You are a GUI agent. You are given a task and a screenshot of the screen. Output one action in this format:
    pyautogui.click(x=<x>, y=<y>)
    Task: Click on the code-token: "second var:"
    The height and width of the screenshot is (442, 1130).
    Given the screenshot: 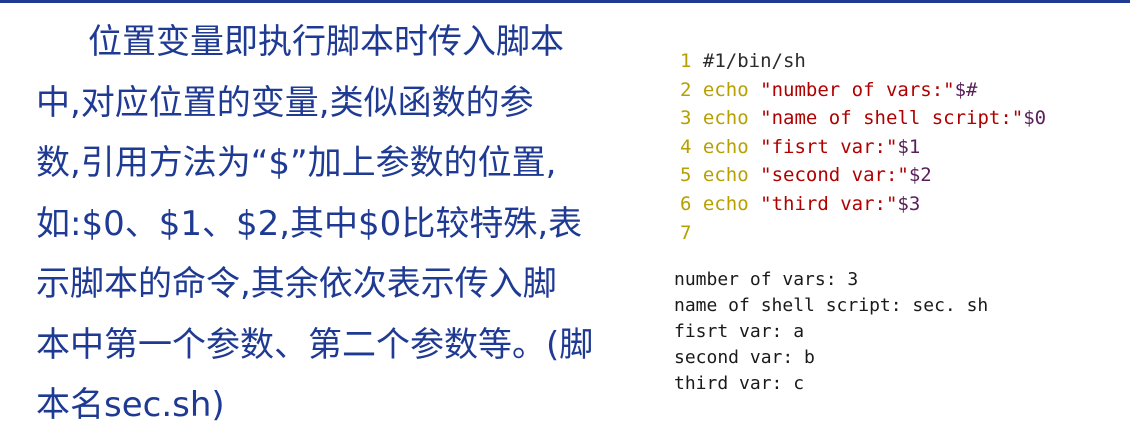 What is the action you would take?
    pyautogui.click(x=834, y=175)
    